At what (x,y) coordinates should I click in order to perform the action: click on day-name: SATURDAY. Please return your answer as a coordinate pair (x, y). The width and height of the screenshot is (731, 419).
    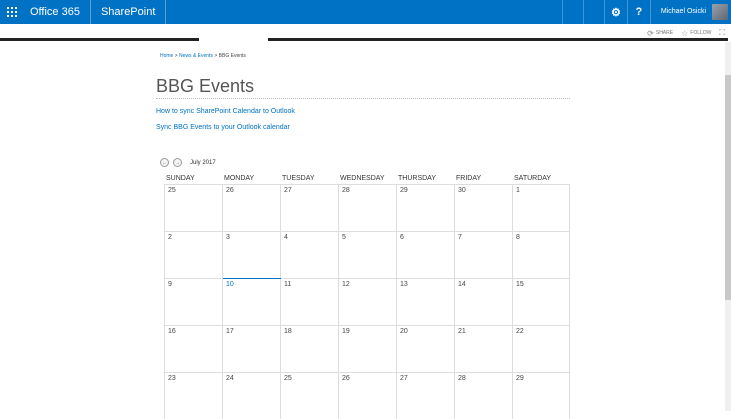
    Looking at the image, I should click on (533, 178).